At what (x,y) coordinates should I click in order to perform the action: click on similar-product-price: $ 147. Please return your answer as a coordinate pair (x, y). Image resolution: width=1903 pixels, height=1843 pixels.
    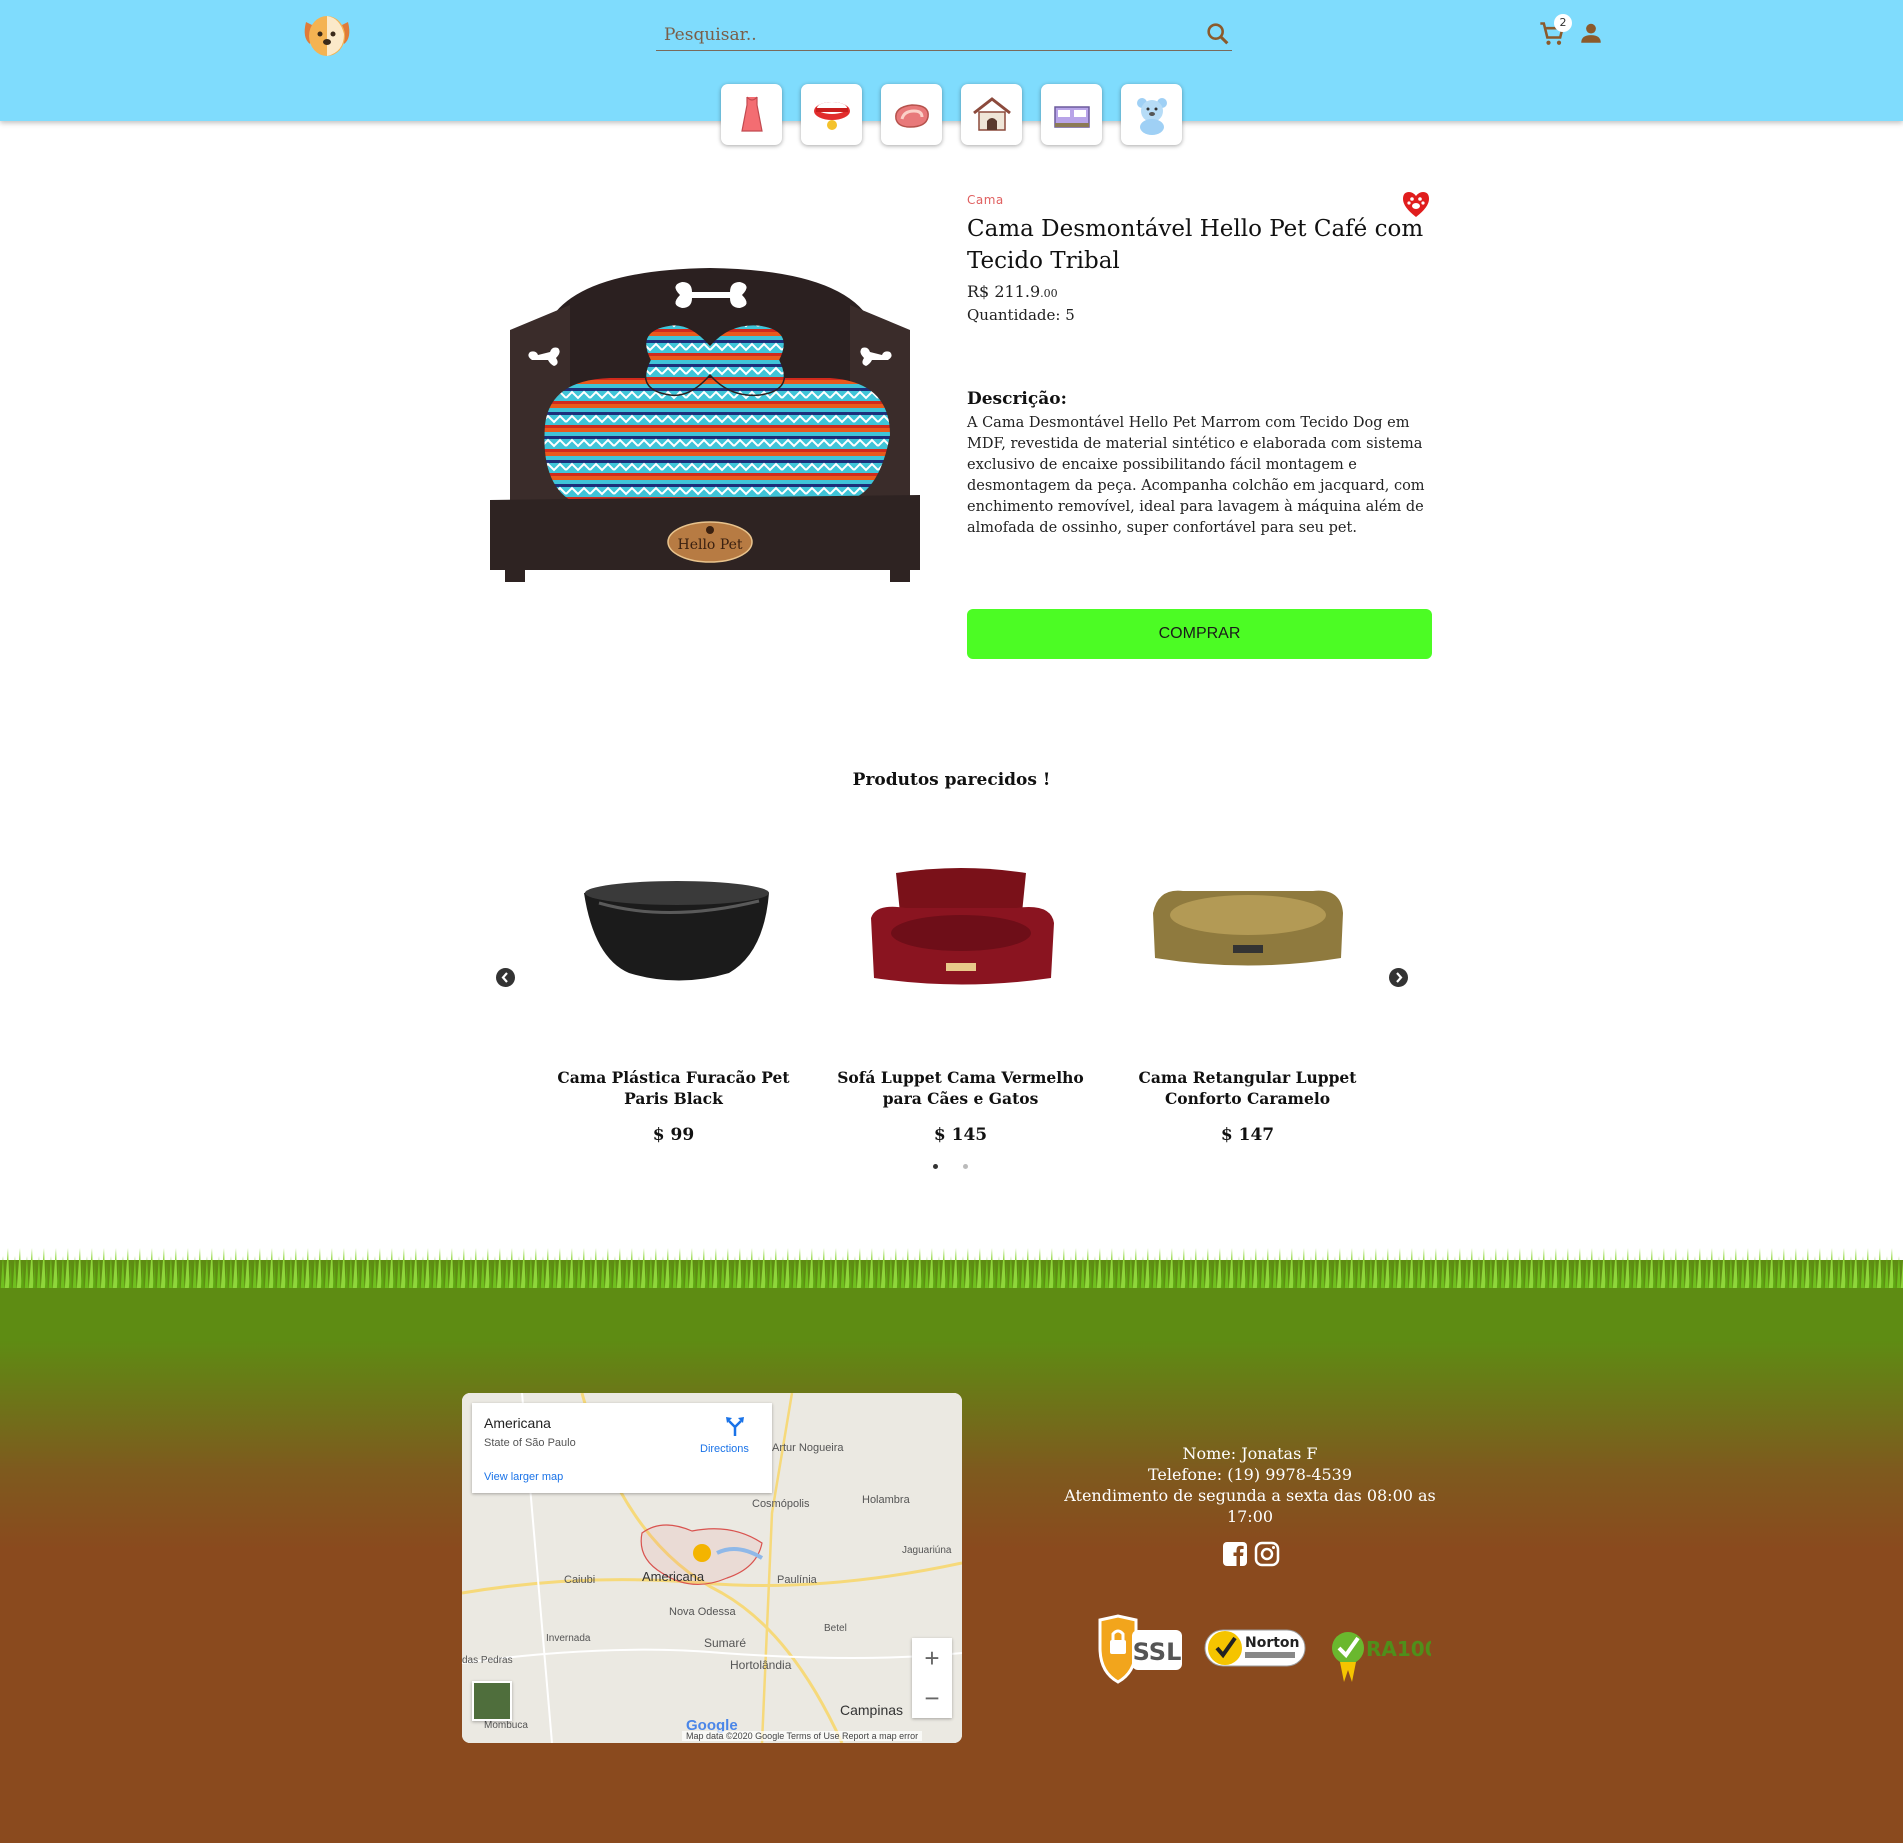
    Looking at the image, I should click on (1247, 1135).